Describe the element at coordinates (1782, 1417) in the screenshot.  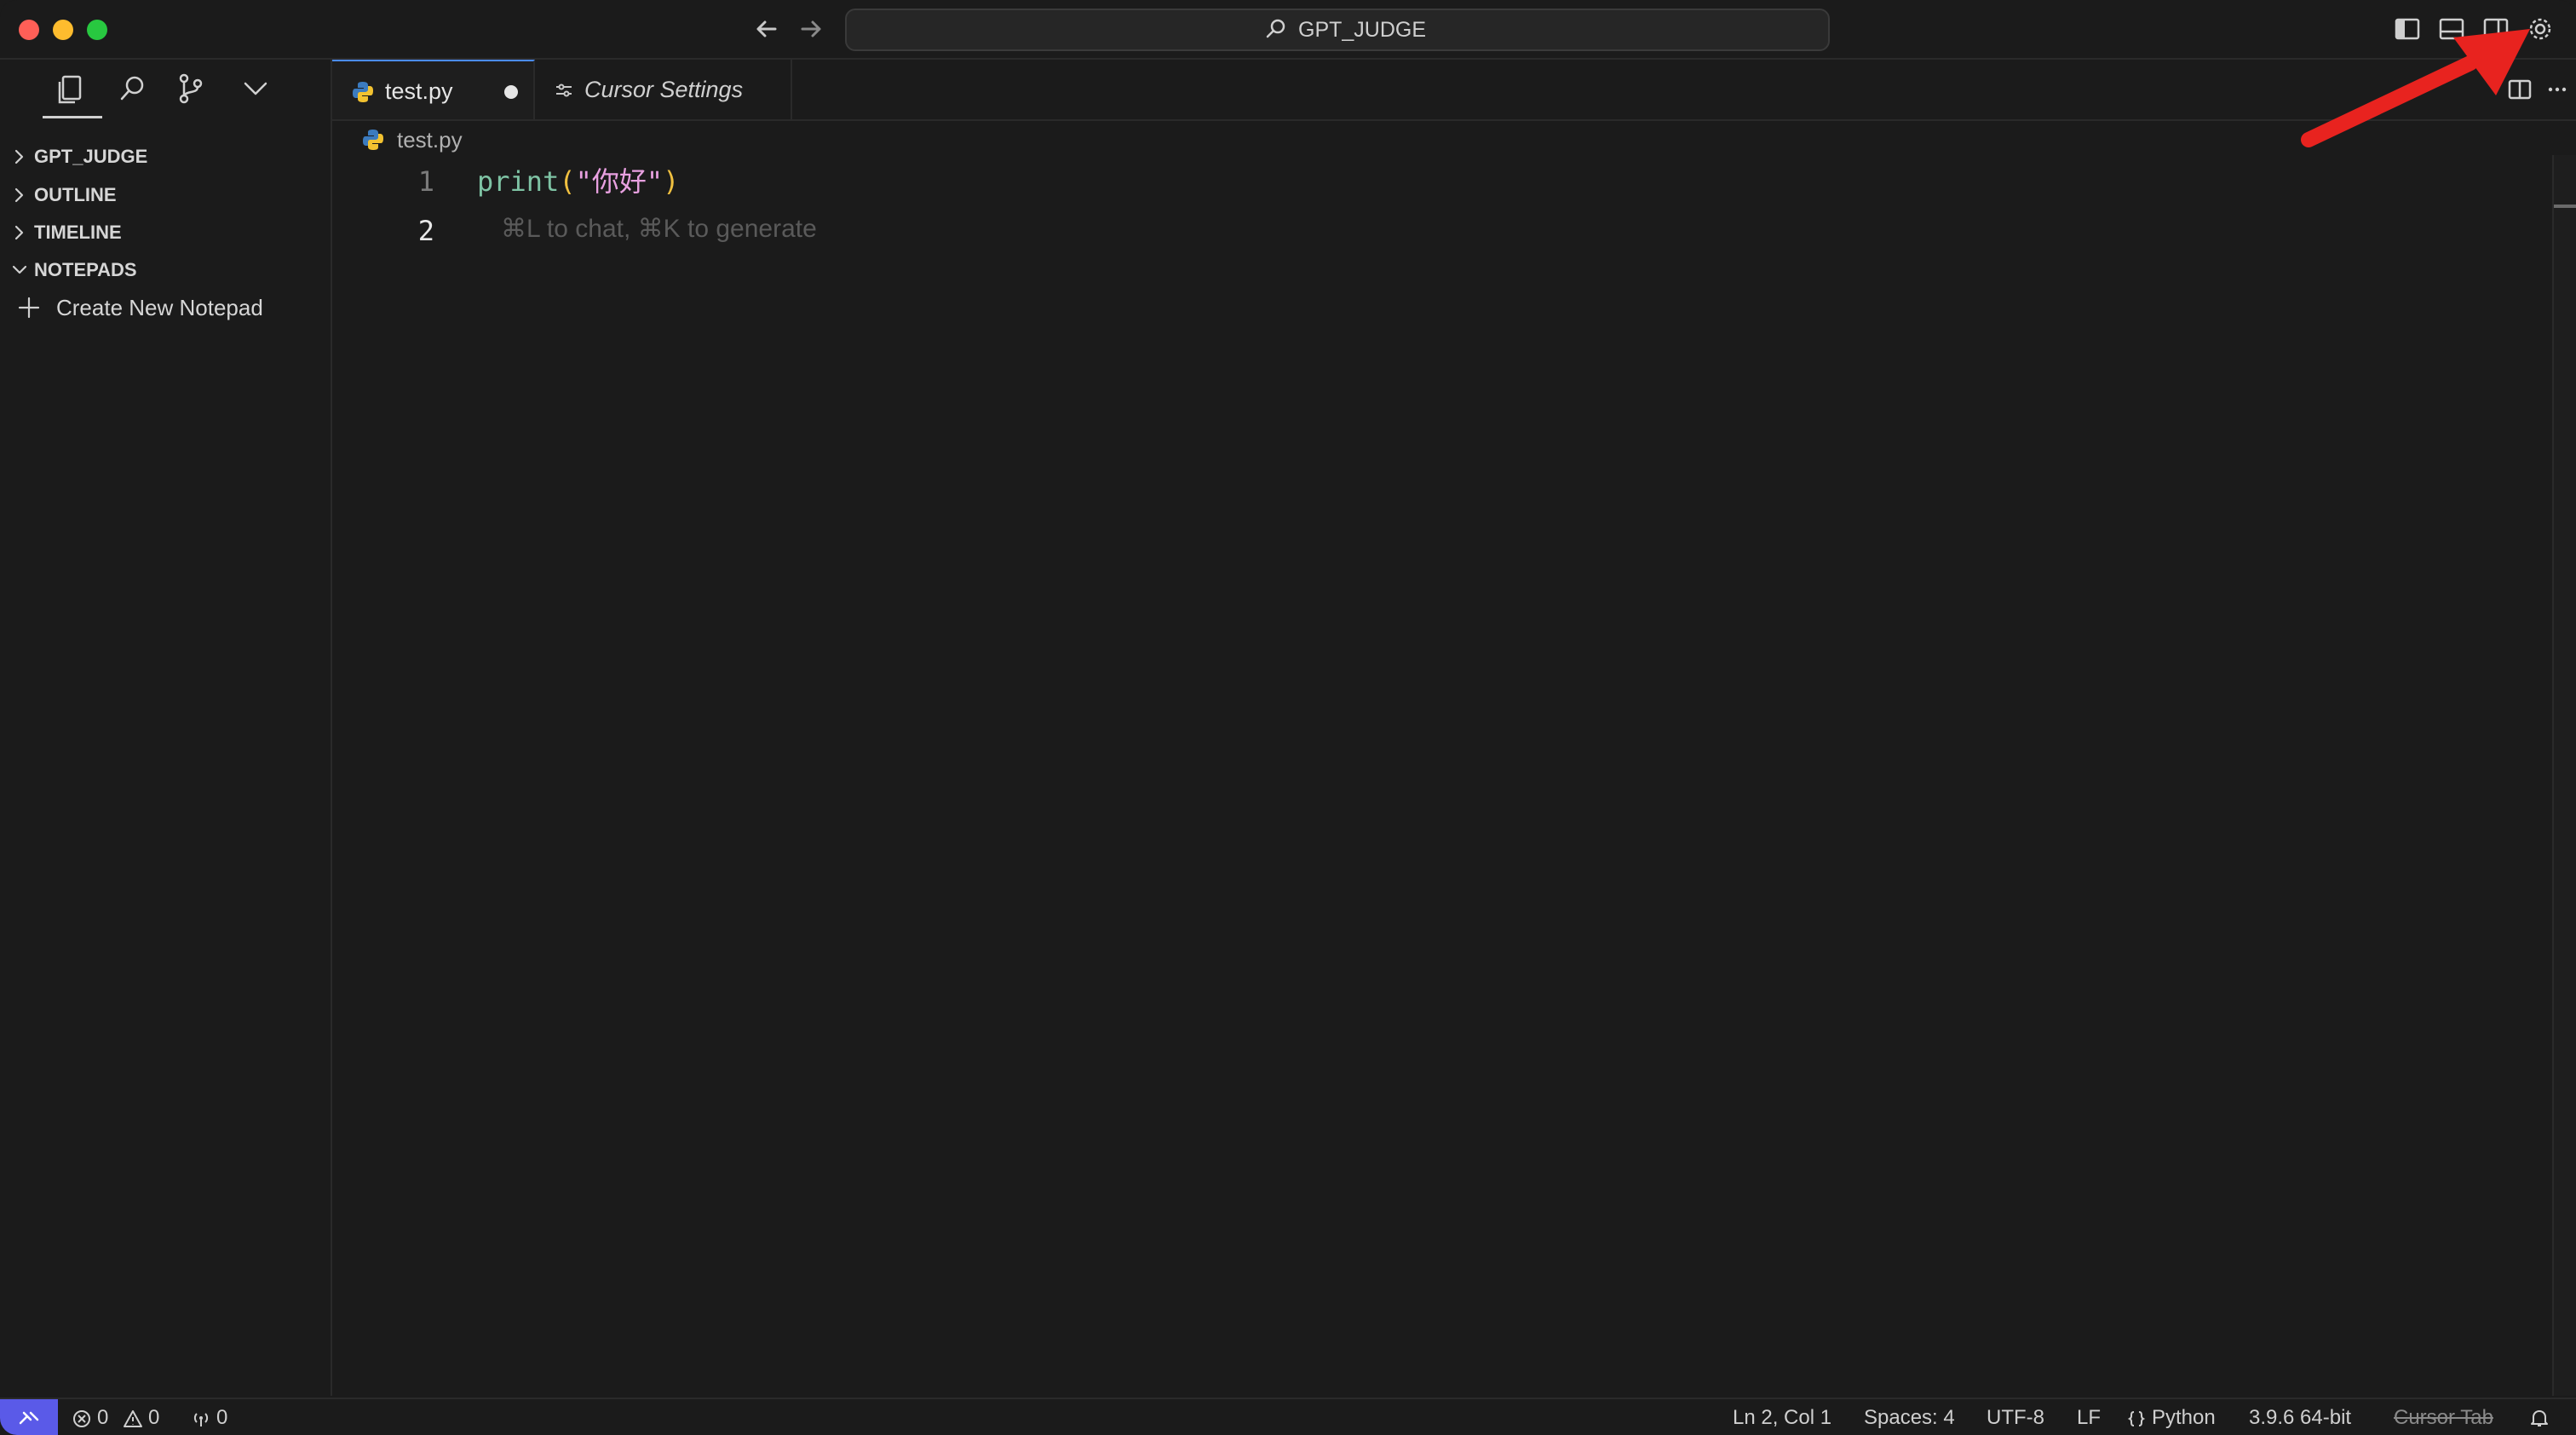
I see `cursor-position: Ln 2, Col 1` at that location.